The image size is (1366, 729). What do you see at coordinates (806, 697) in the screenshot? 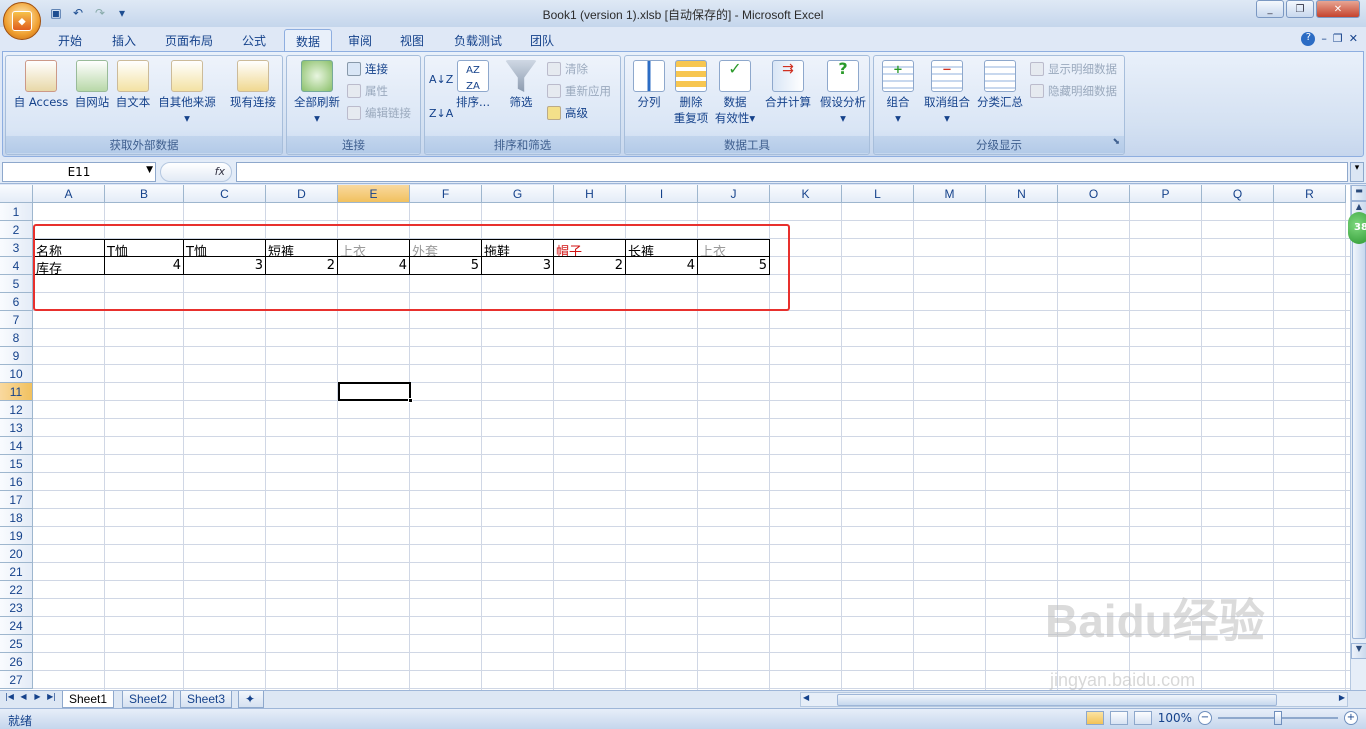
I see `scroll-left-icon: ◀` at bounding box center [806, 697].